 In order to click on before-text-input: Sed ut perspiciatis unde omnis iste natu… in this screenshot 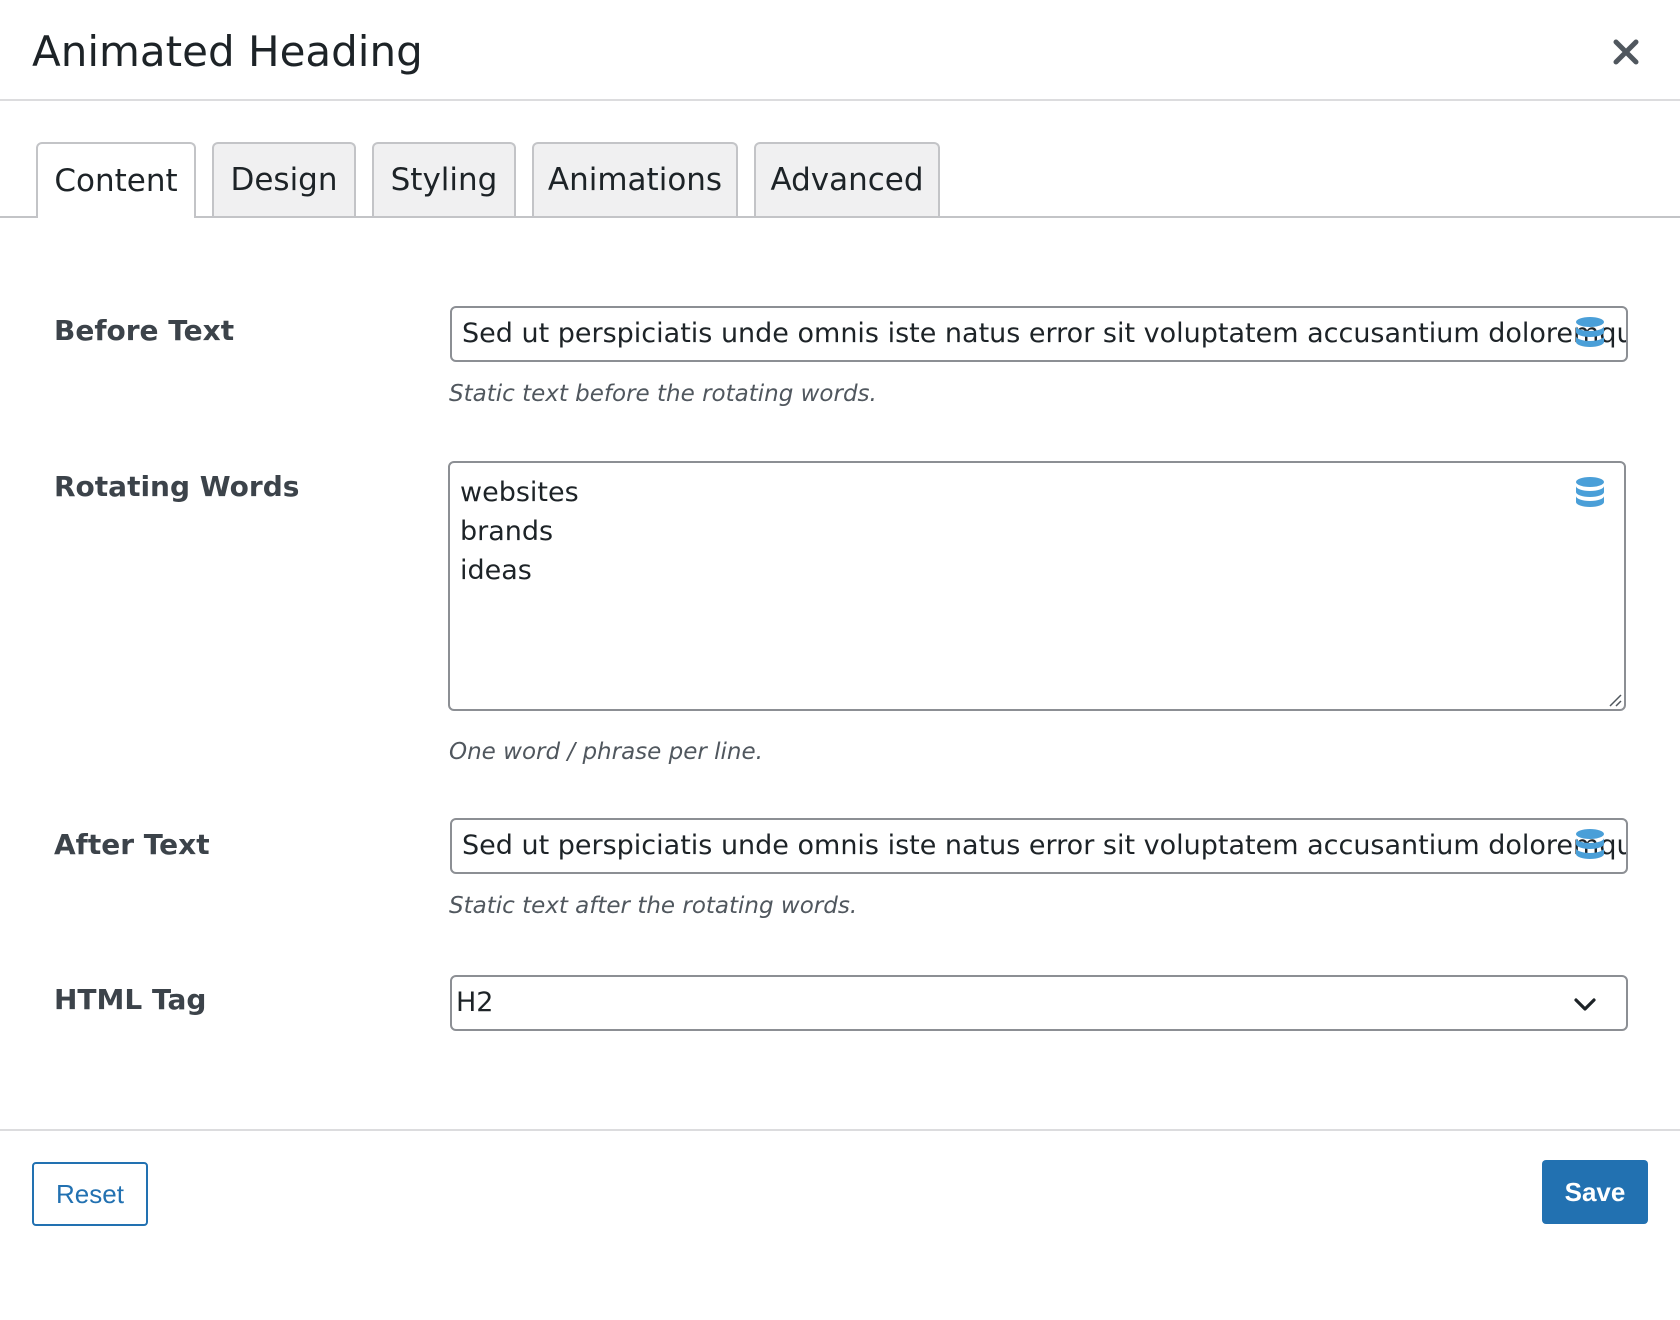, I will do `click(1039, 334)`.